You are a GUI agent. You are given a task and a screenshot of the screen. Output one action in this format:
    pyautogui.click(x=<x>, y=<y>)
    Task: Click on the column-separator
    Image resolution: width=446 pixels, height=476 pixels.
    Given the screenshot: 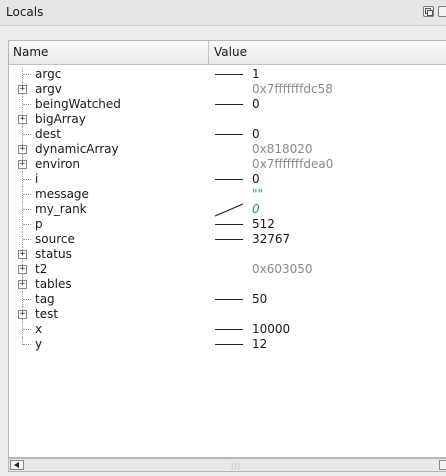 What is the action you would take?
    pyautogui.click(x=208, y=53)
    